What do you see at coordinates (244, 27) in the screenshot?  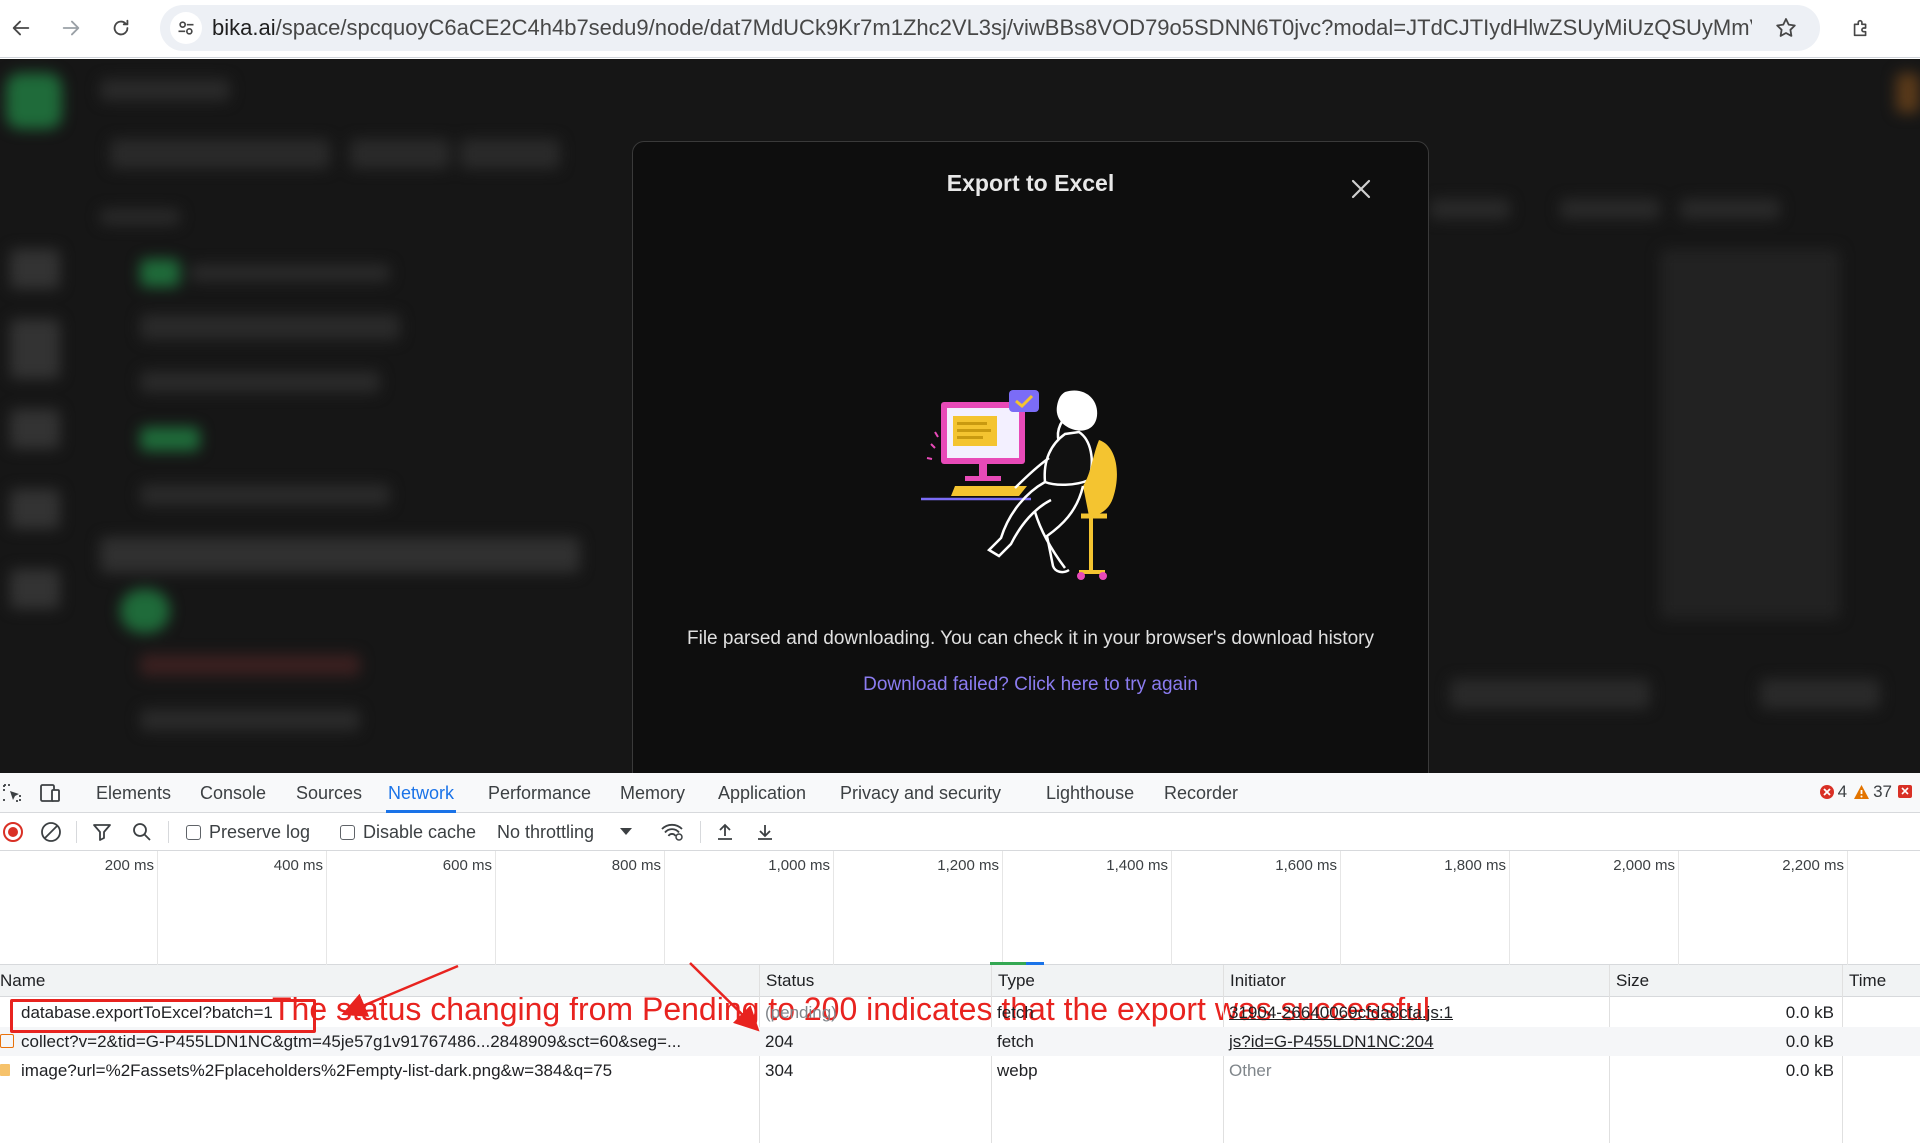 I see `url-domain: bika.ai` at bounding box center [244, 27].